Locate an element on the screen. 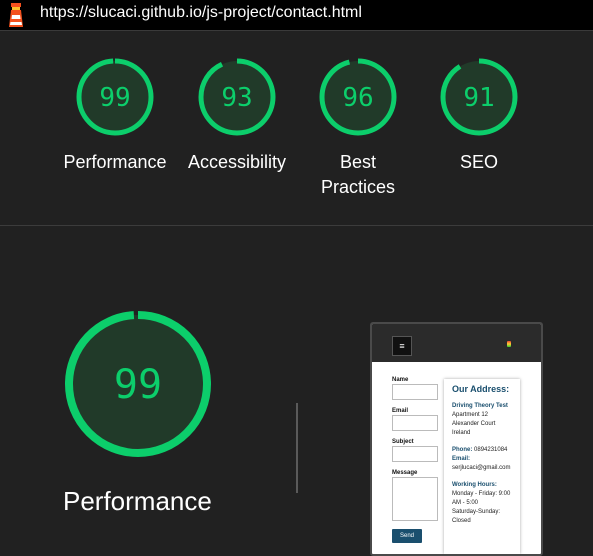 Image resolution: width=593 pixels, height=556 pixels. main-score-label: Performance is located at coordinates (137, 501).